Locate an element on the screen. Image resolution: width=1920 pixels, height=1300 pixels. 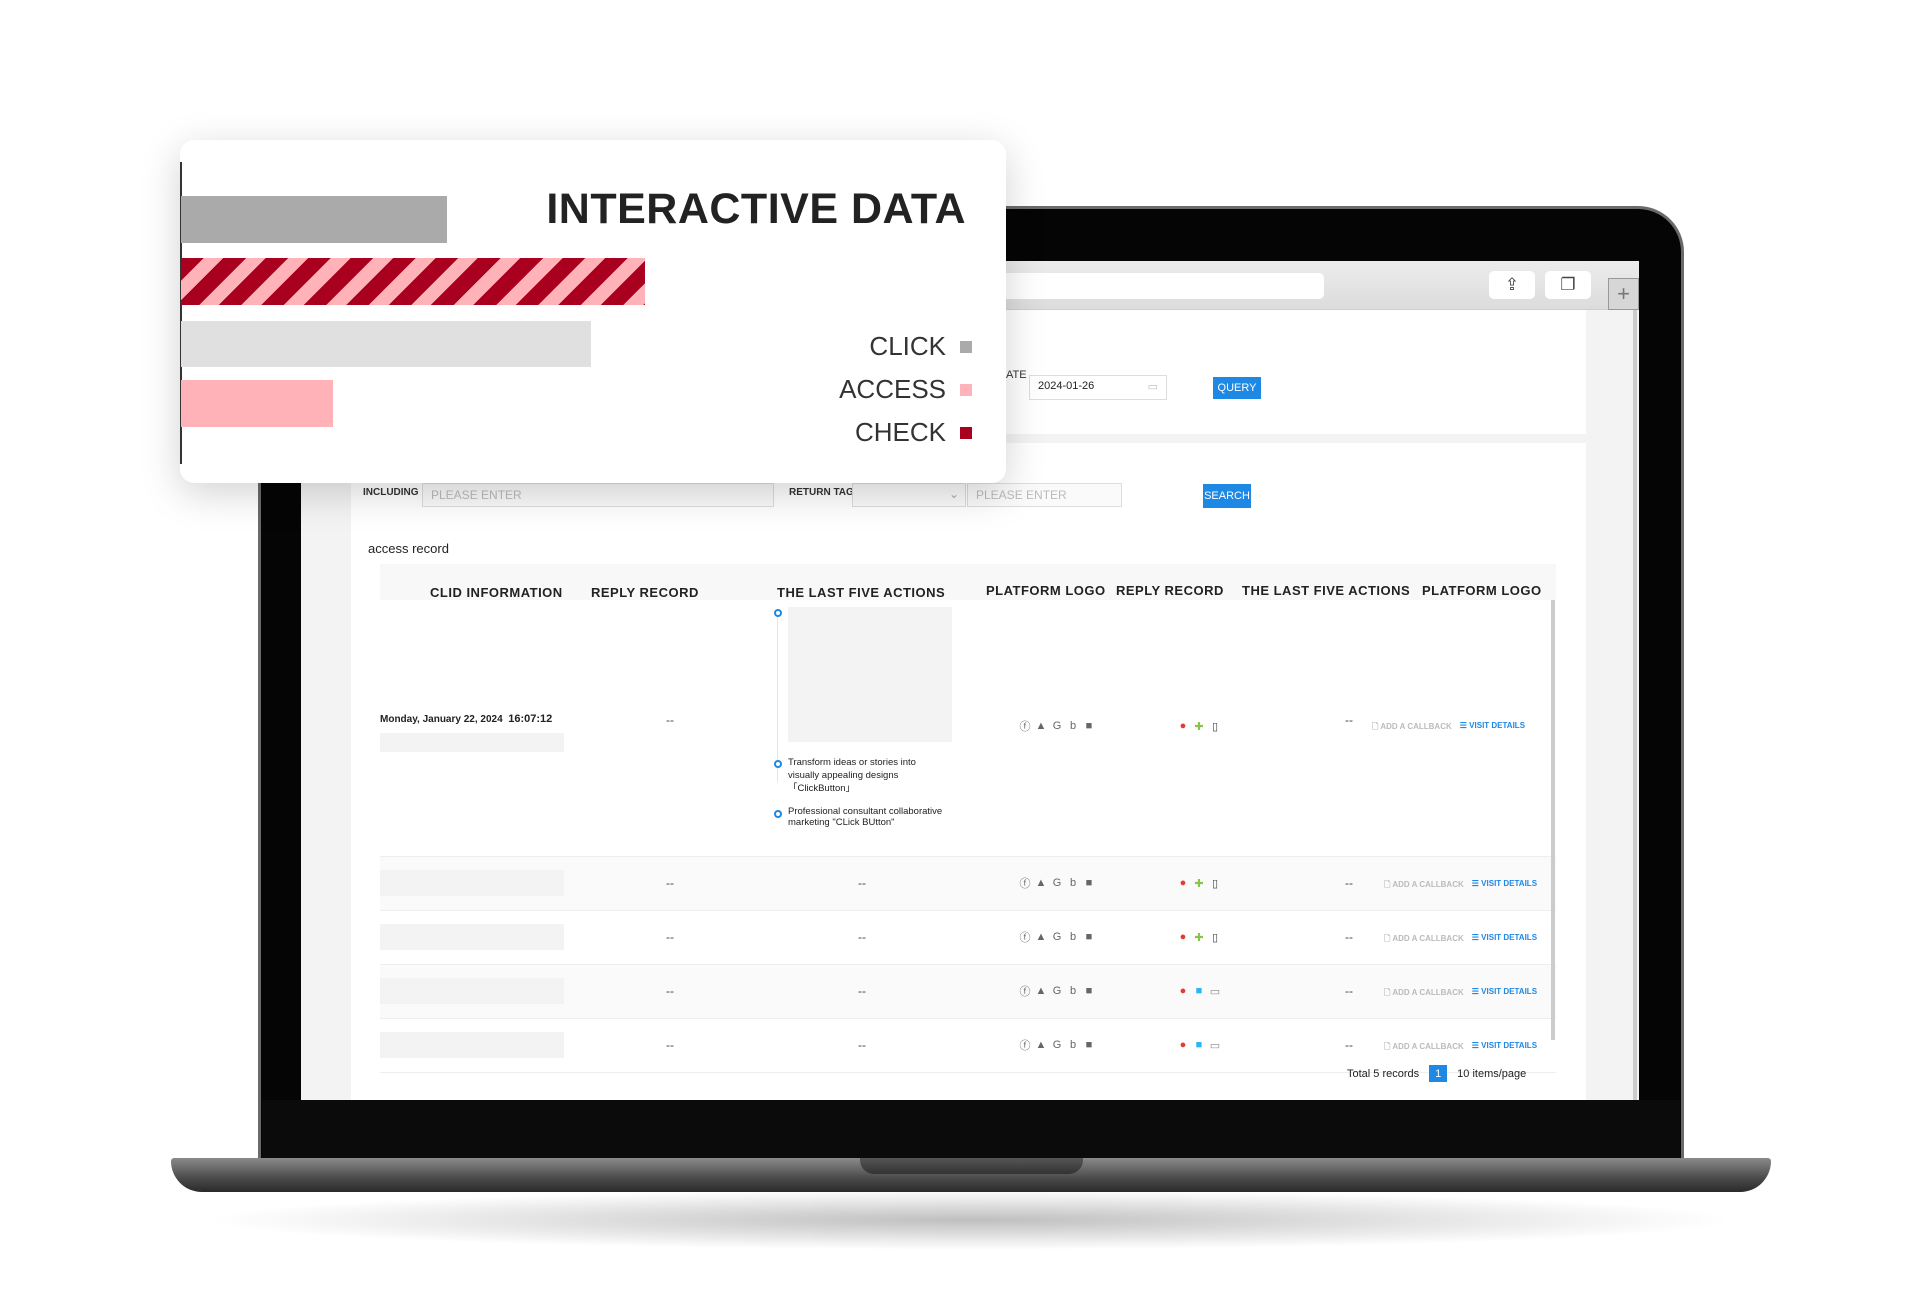
action-thumbnail is located at coordinates (870, 674).